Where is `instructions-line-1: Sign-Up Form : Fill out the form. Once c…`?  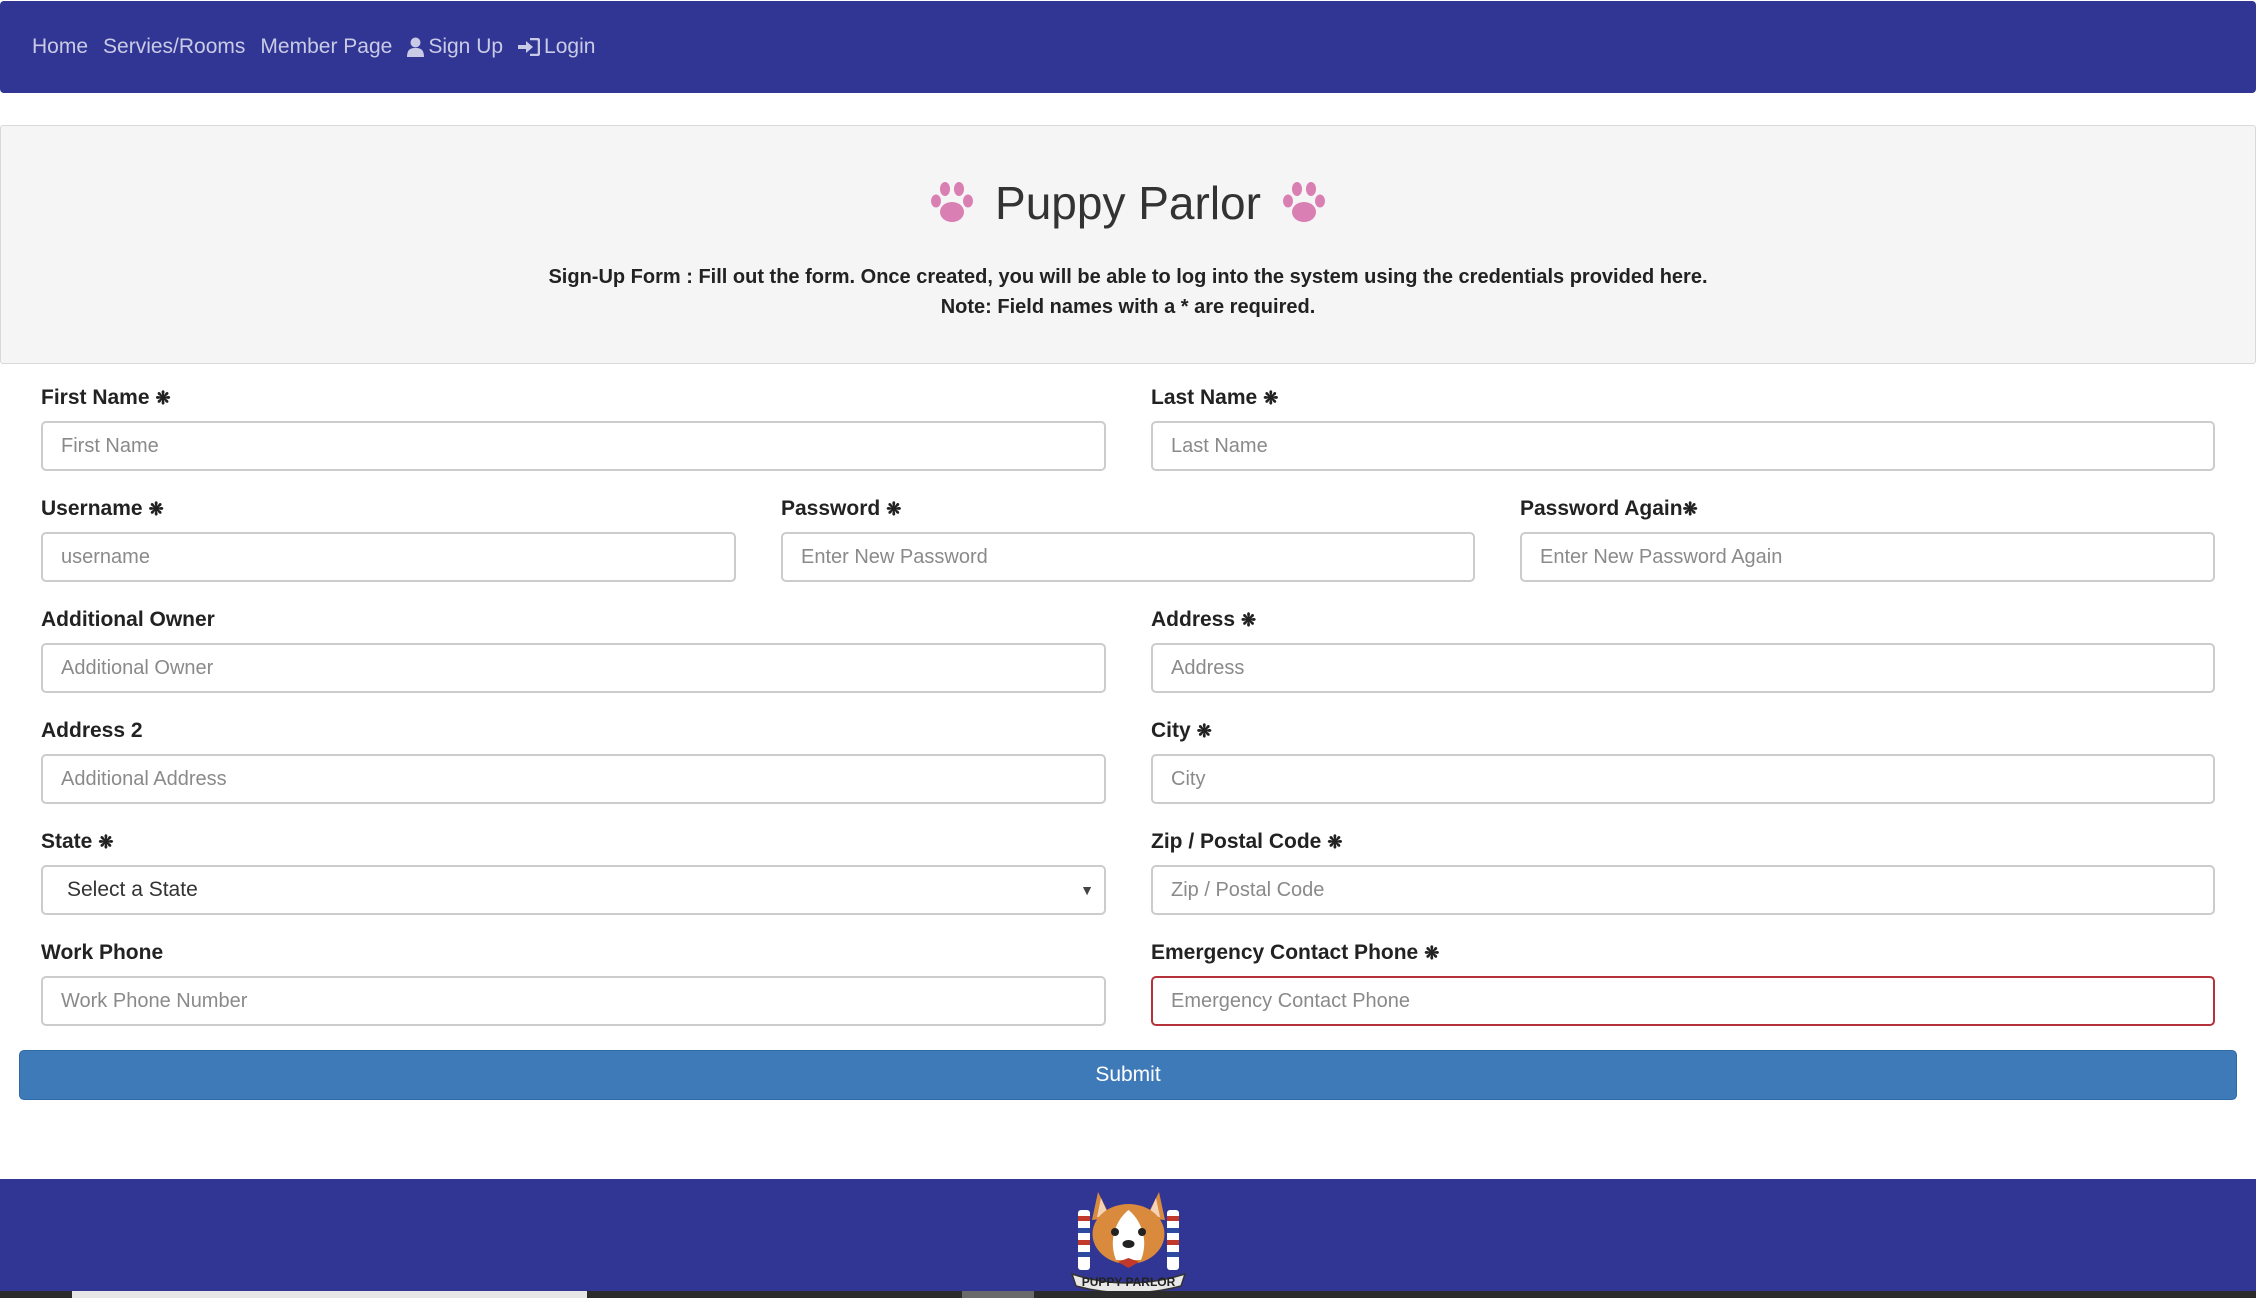
instructions-line-1: Sign-Up Form : Fill out the form. Once c… is located at coordinates (1128, 277).